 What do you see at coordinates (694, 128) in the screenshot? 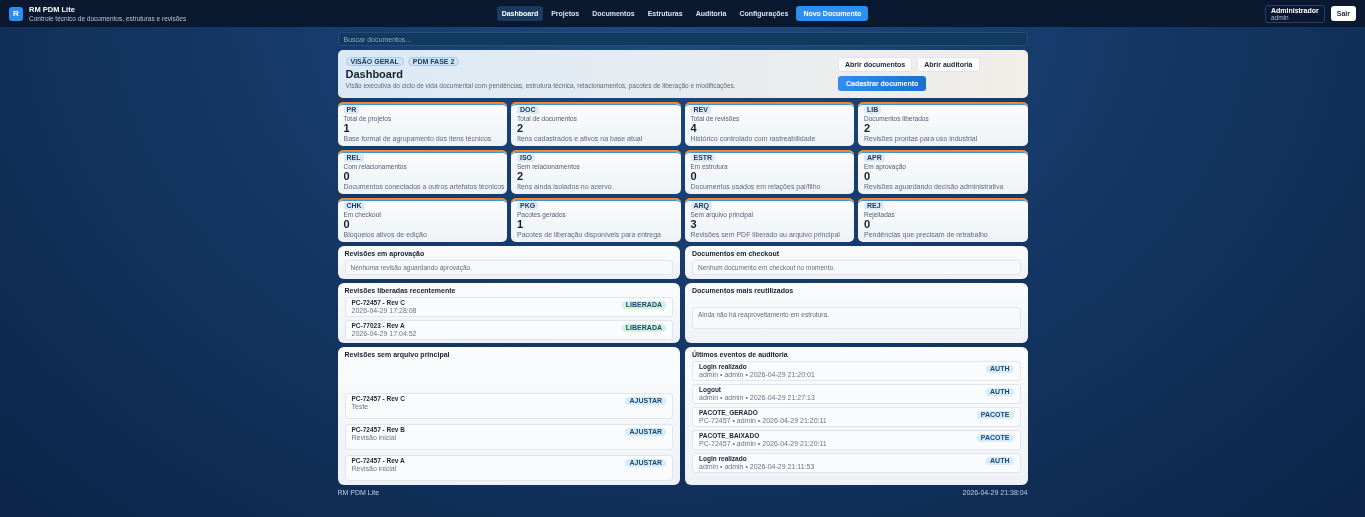
I see `stat-value: 4` at bounding box center [694, 128].